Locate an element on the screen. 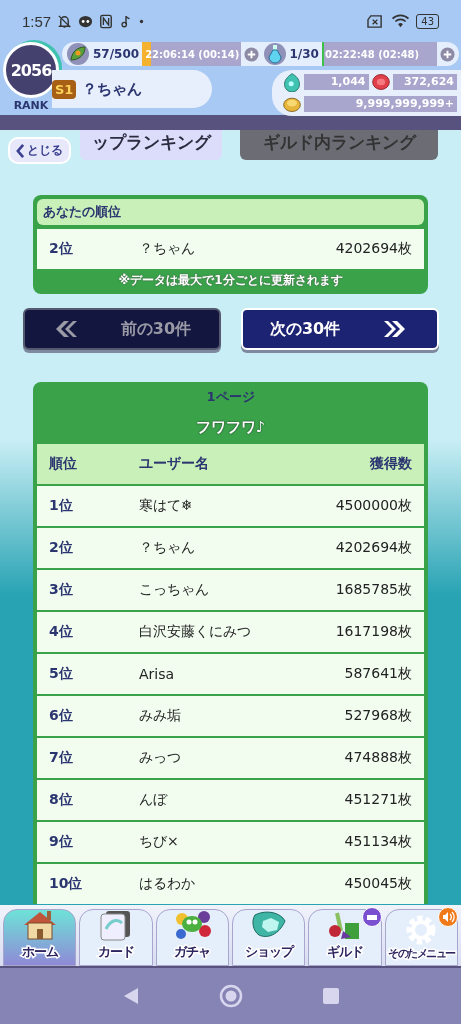 The width and height of the screenshot is (461, 1024). currency-amount: 1,044 is located at coordinates (336, 82).